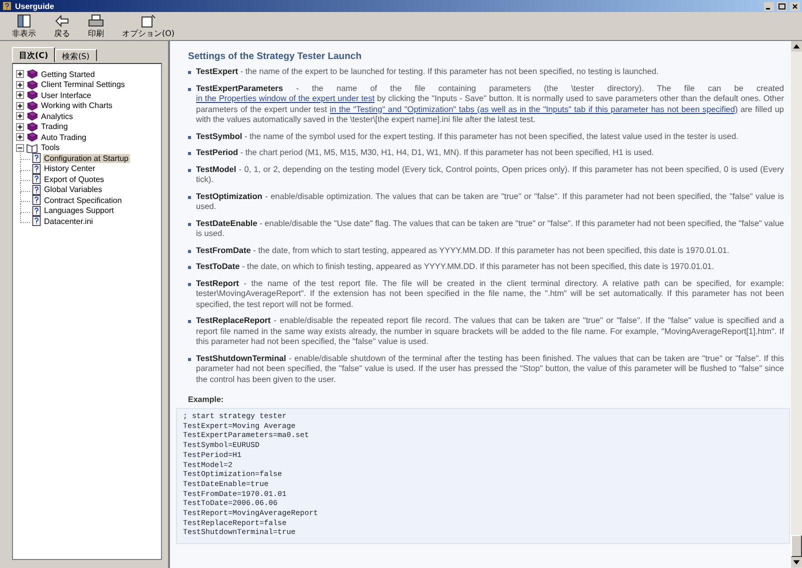  I want to click on parameter-description: TestShutdownTerminal - enable/disable shutdown of the terminal after the testing has been finished. The values that can be taken are "true" or "false". If this parameter had not been specified, the "false" value is used. If the user has pressed the "Stop" button, the value of this parameter will be flushed to "false" since the control has been given to the user., so click(490, 369).